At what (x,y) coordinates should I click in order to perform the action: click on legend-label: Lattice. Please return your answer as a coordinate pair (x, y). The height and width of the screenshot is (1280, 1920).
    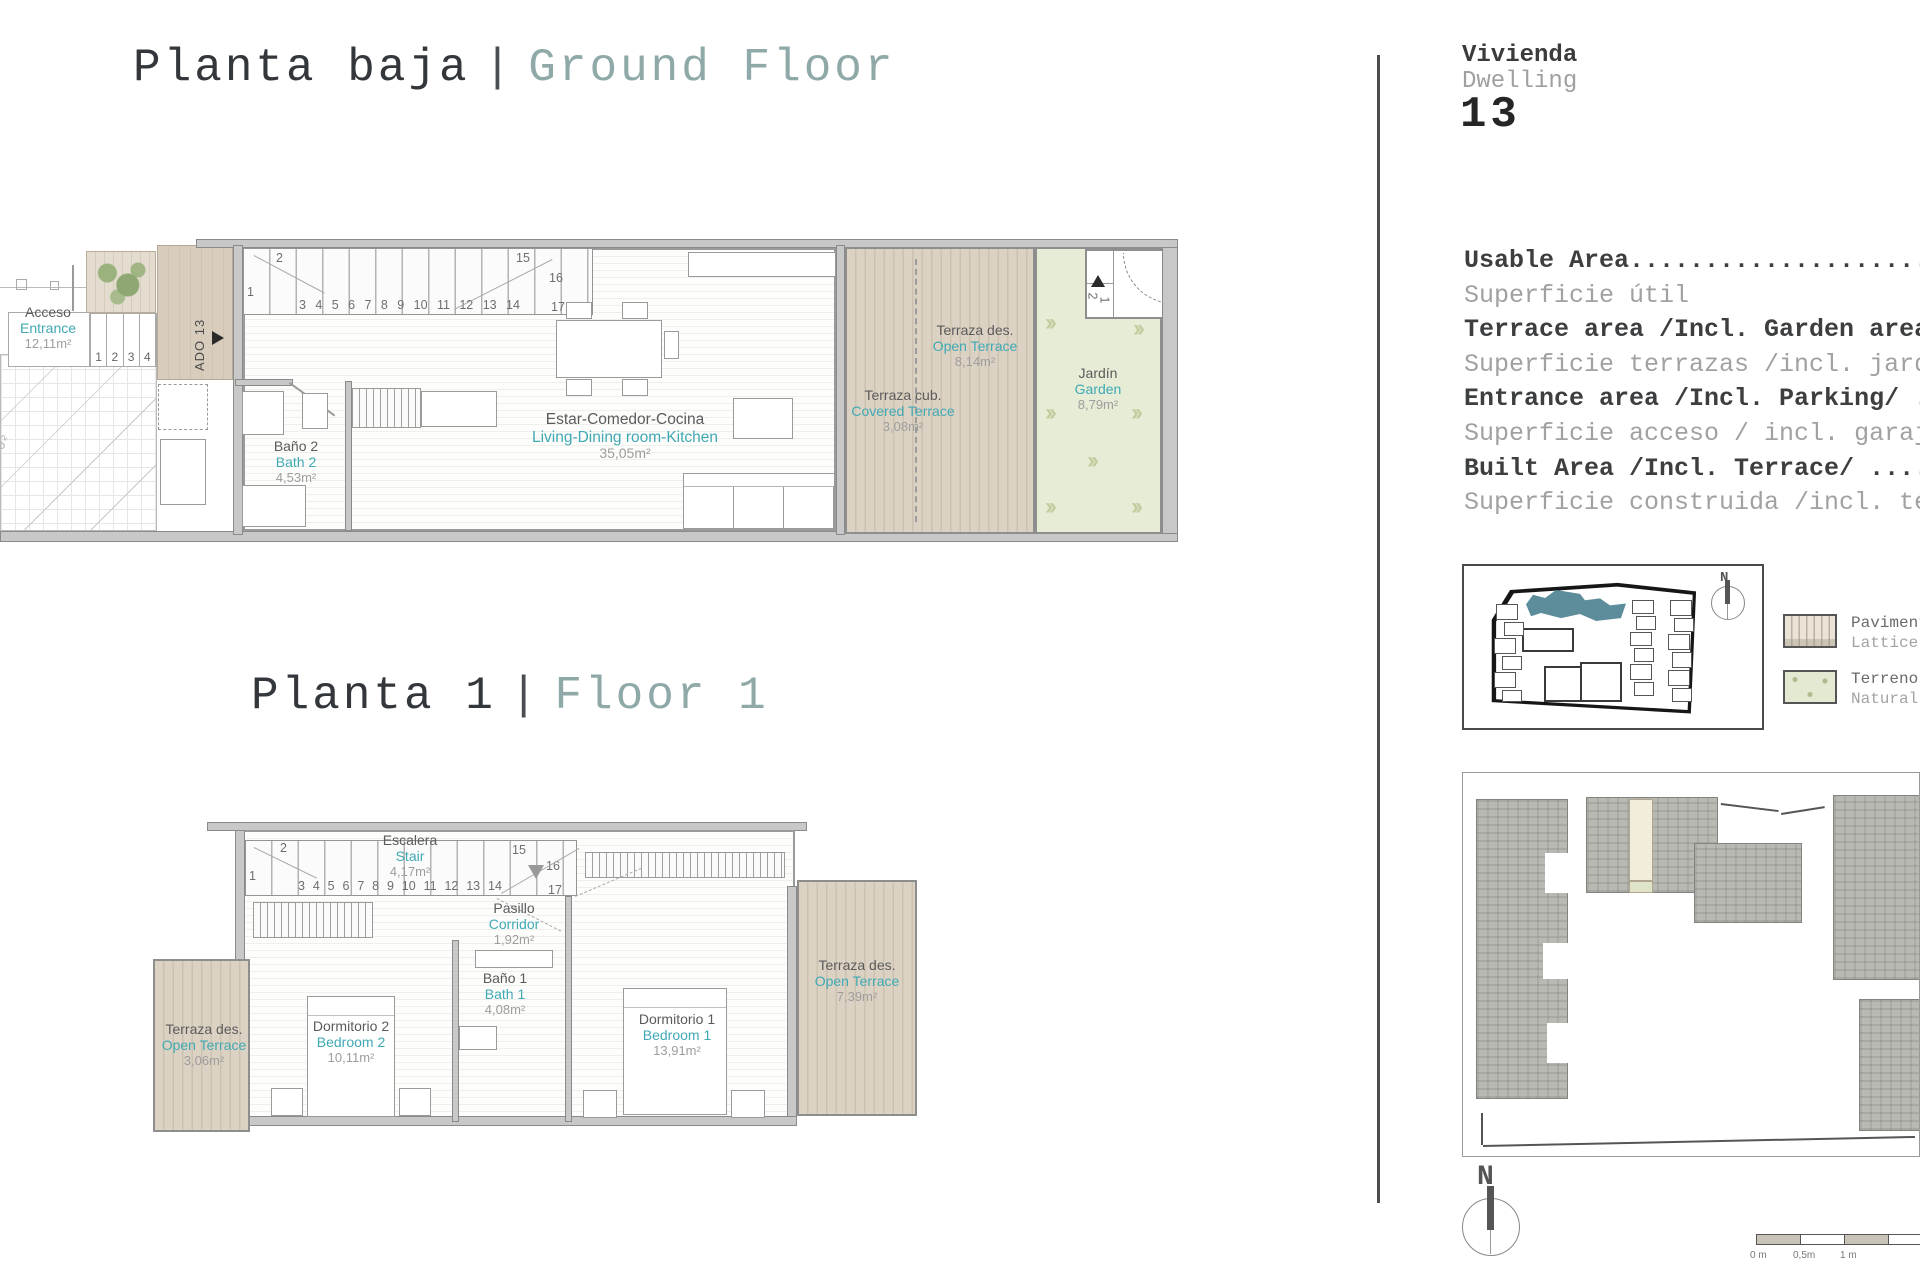
    Looking at the image, I should click on (1885, 643).